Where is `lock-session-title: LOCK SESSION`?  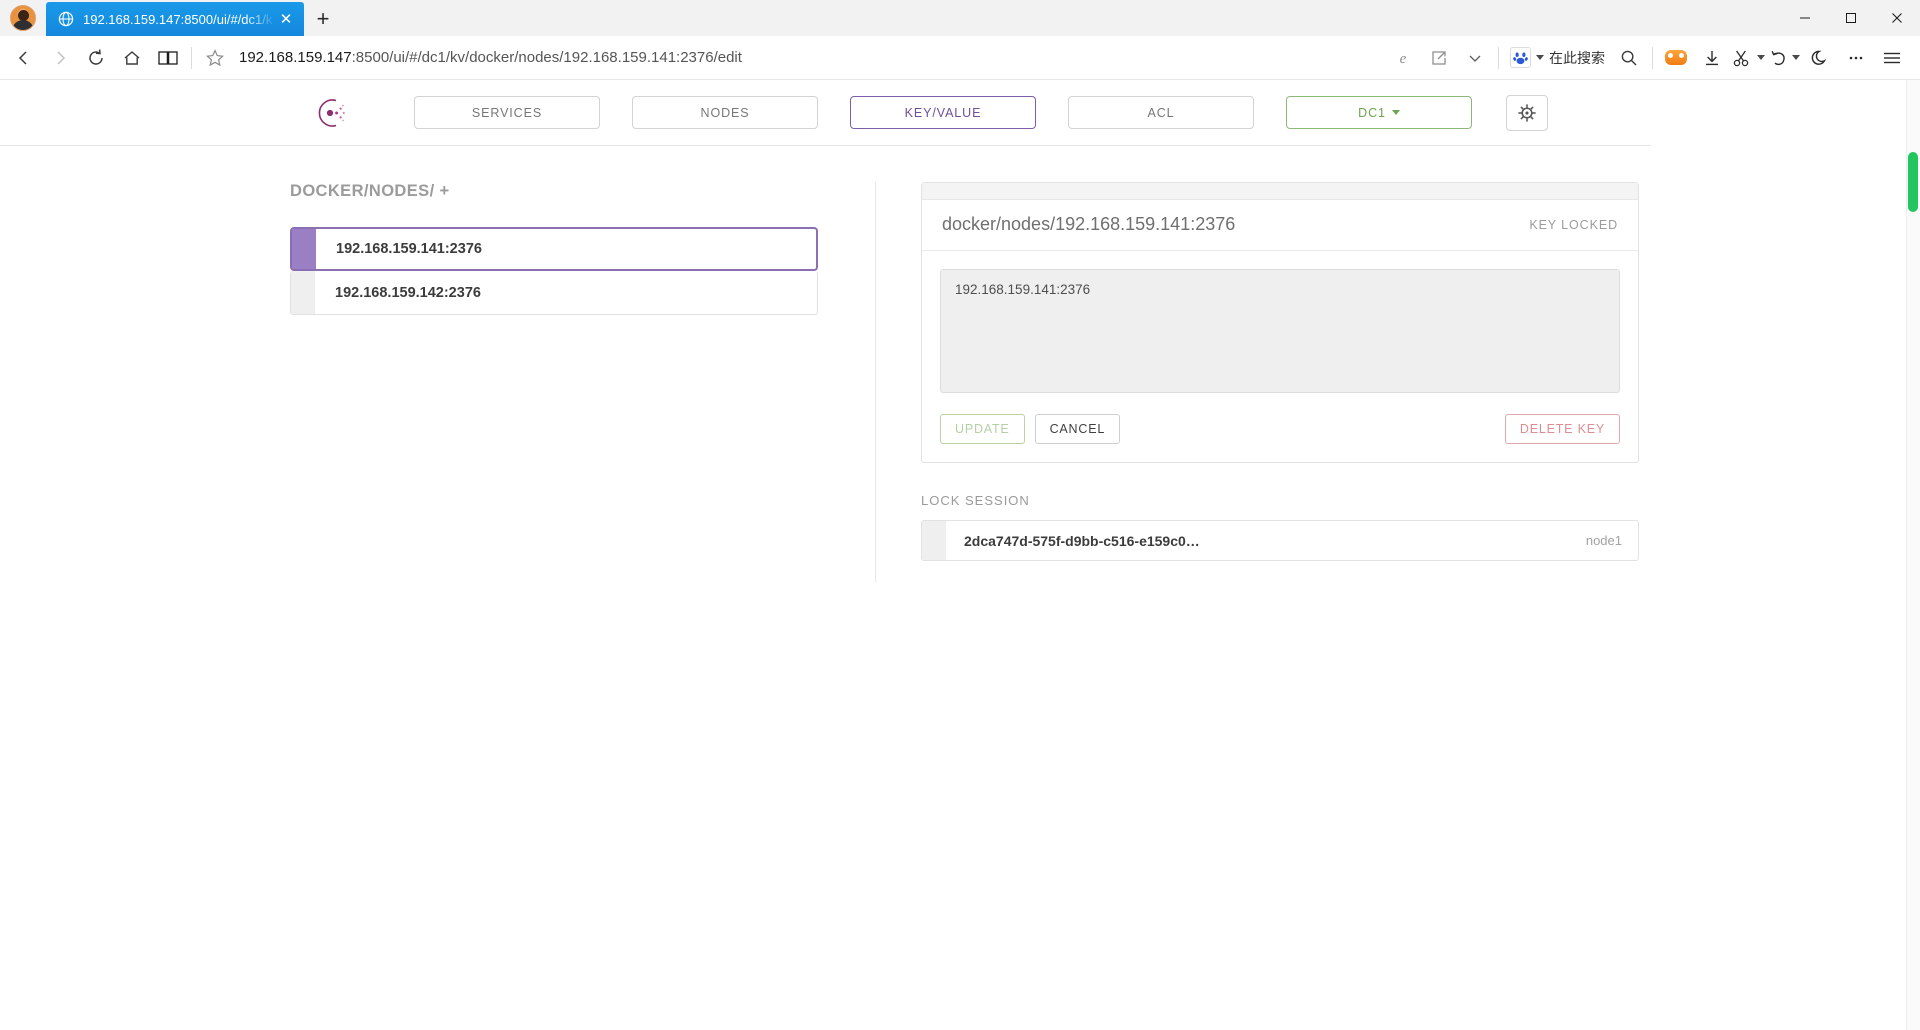
lock-session-title: LOCK SESSION is located at coordinates (975, 500).